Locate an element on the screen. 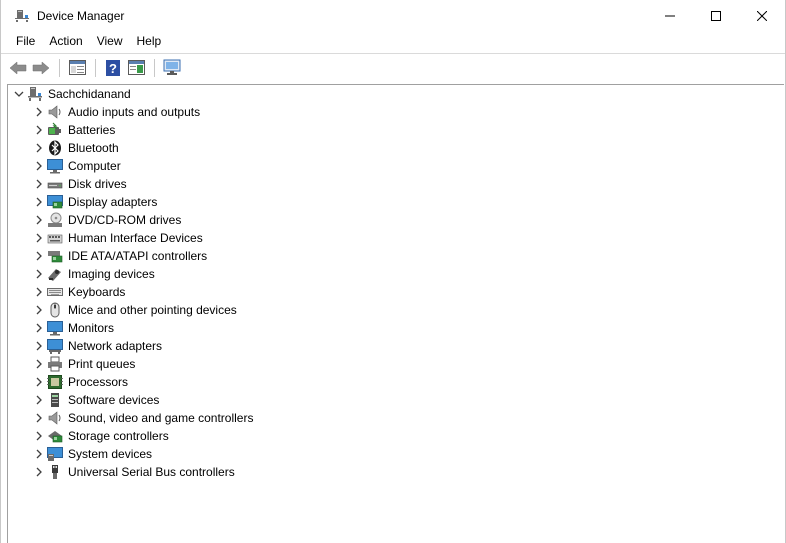 This screenshot has height=543, width=786. forward-button is located at coordinates (41, 68).